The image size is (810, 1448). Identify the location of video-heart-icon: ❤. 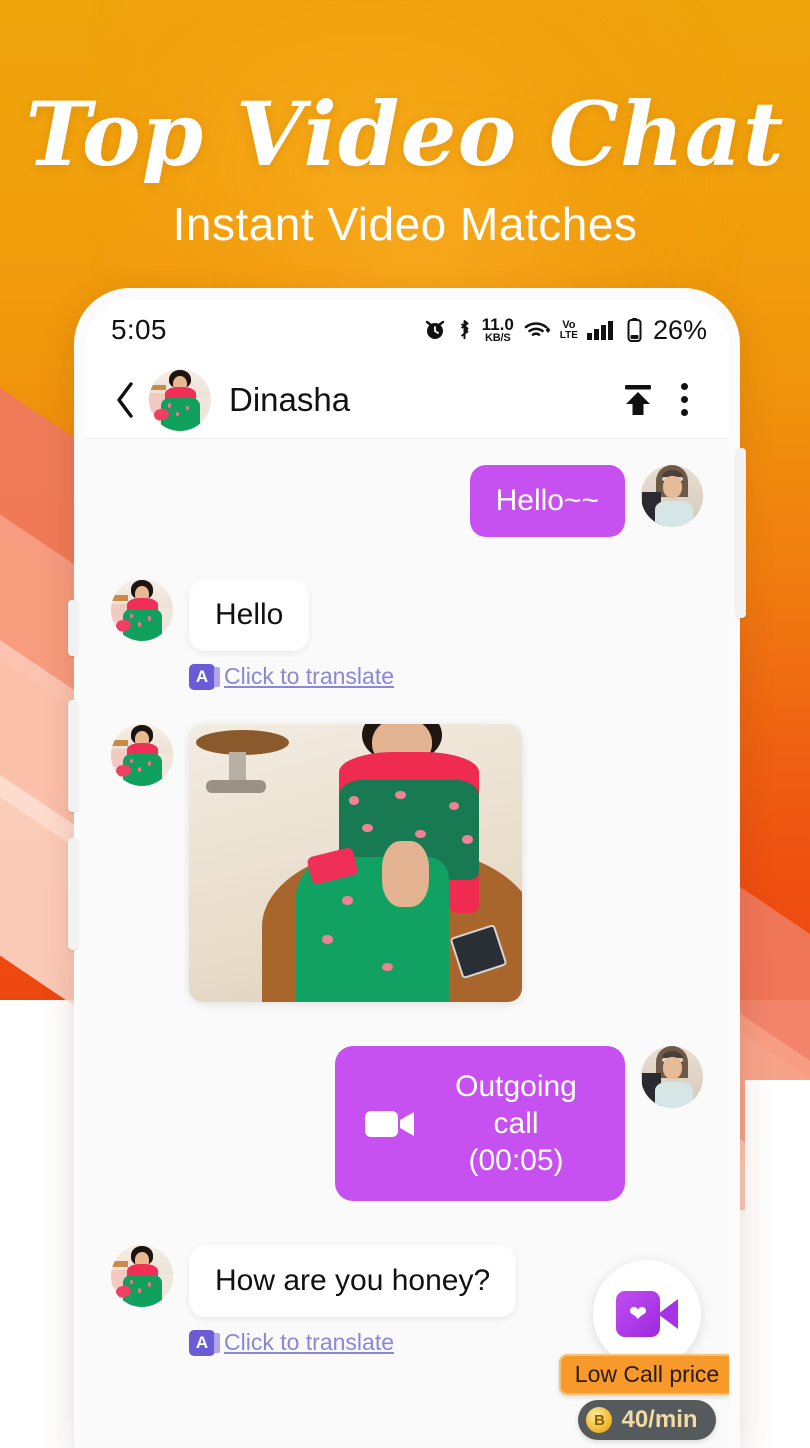
(647, 1314).